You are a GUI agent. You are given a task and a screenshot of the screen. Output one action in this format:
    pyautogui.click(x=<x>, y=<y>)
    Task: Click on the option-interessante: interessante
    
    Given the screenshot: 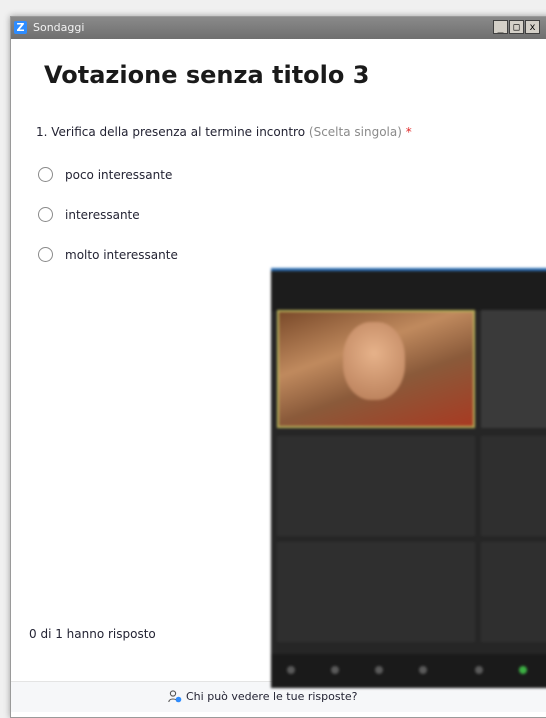 What is the action you would take?
    pyautogui.click(x=89, y=214)
    